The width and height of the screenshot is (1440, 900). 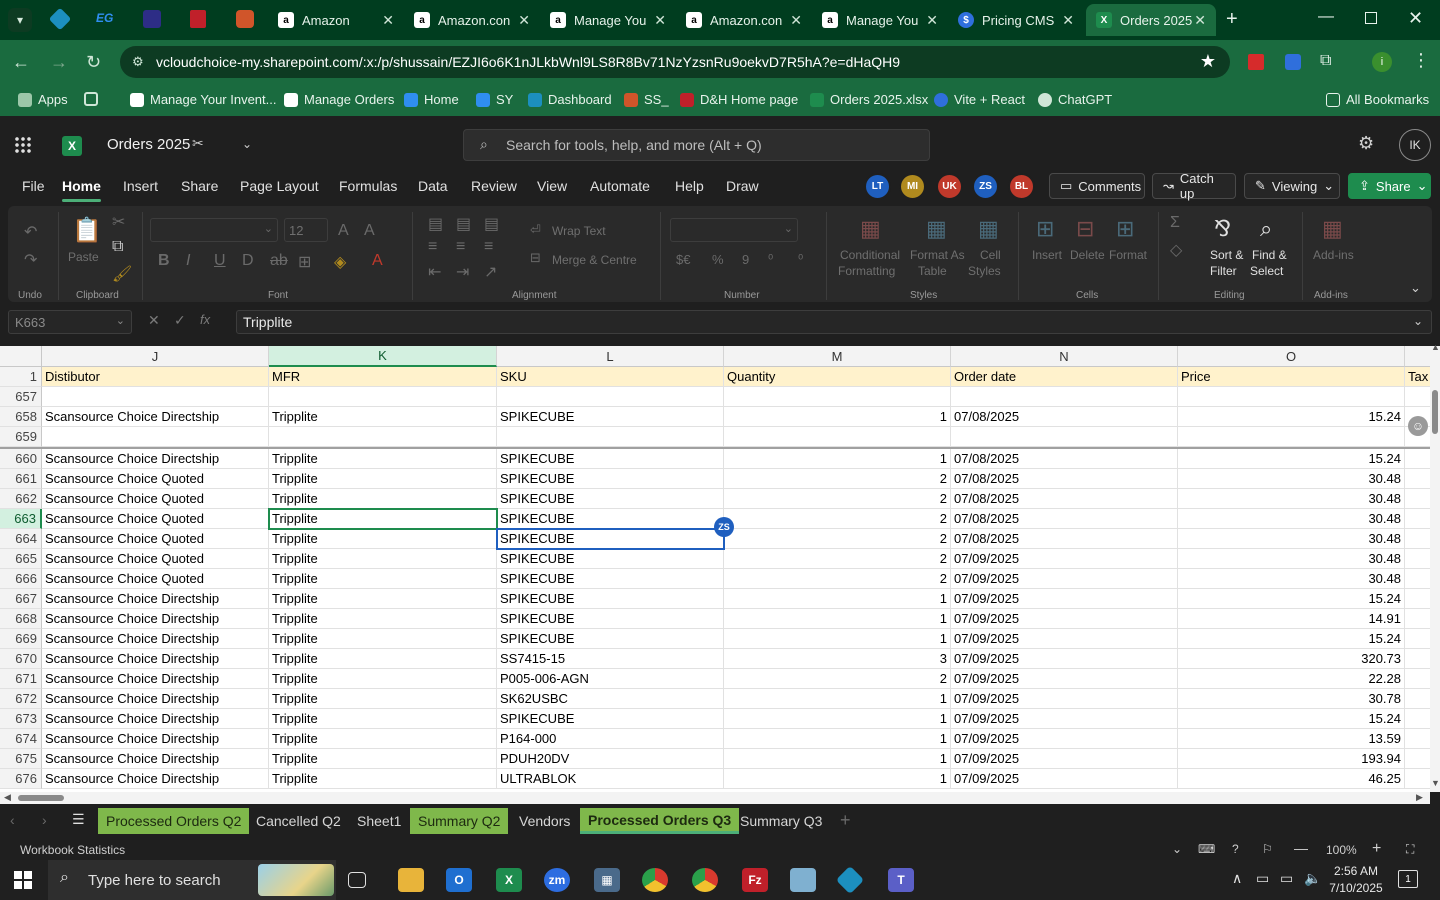 I want to click on tab-data: Data, so click(x=433, y=186).